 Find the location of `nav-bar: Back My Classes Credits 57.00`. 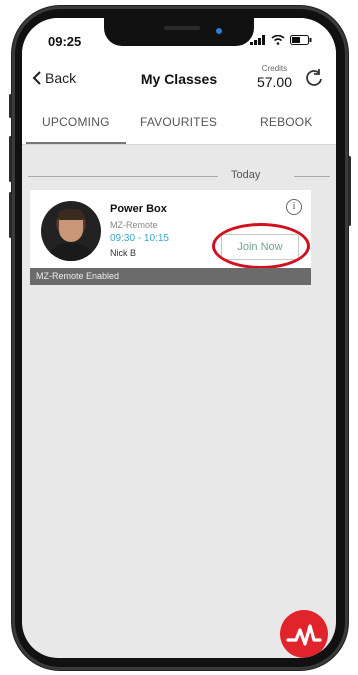

nav-bar: Back My Classes Credits 57.00 is located at coordinates (179, 80).